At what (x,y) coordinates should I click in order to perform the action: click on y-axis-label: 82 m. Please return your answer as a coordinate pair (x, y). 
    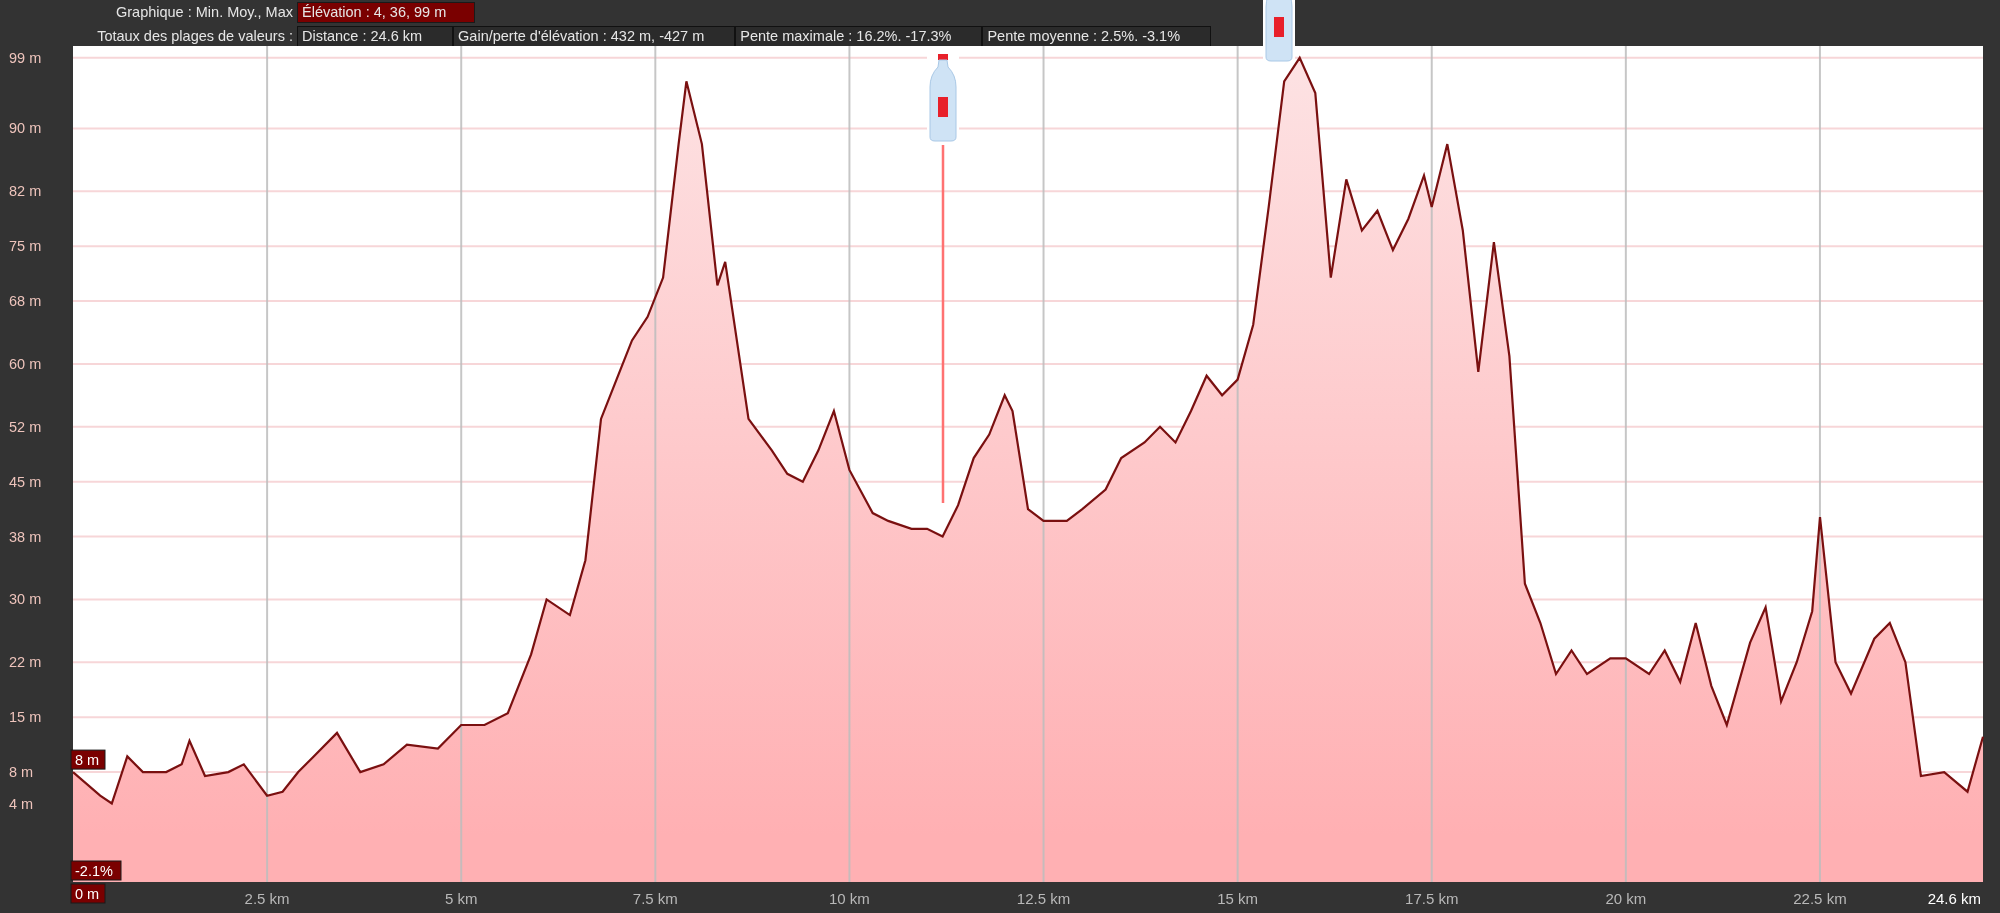
    Looking at the image, I should click on (25, 191).